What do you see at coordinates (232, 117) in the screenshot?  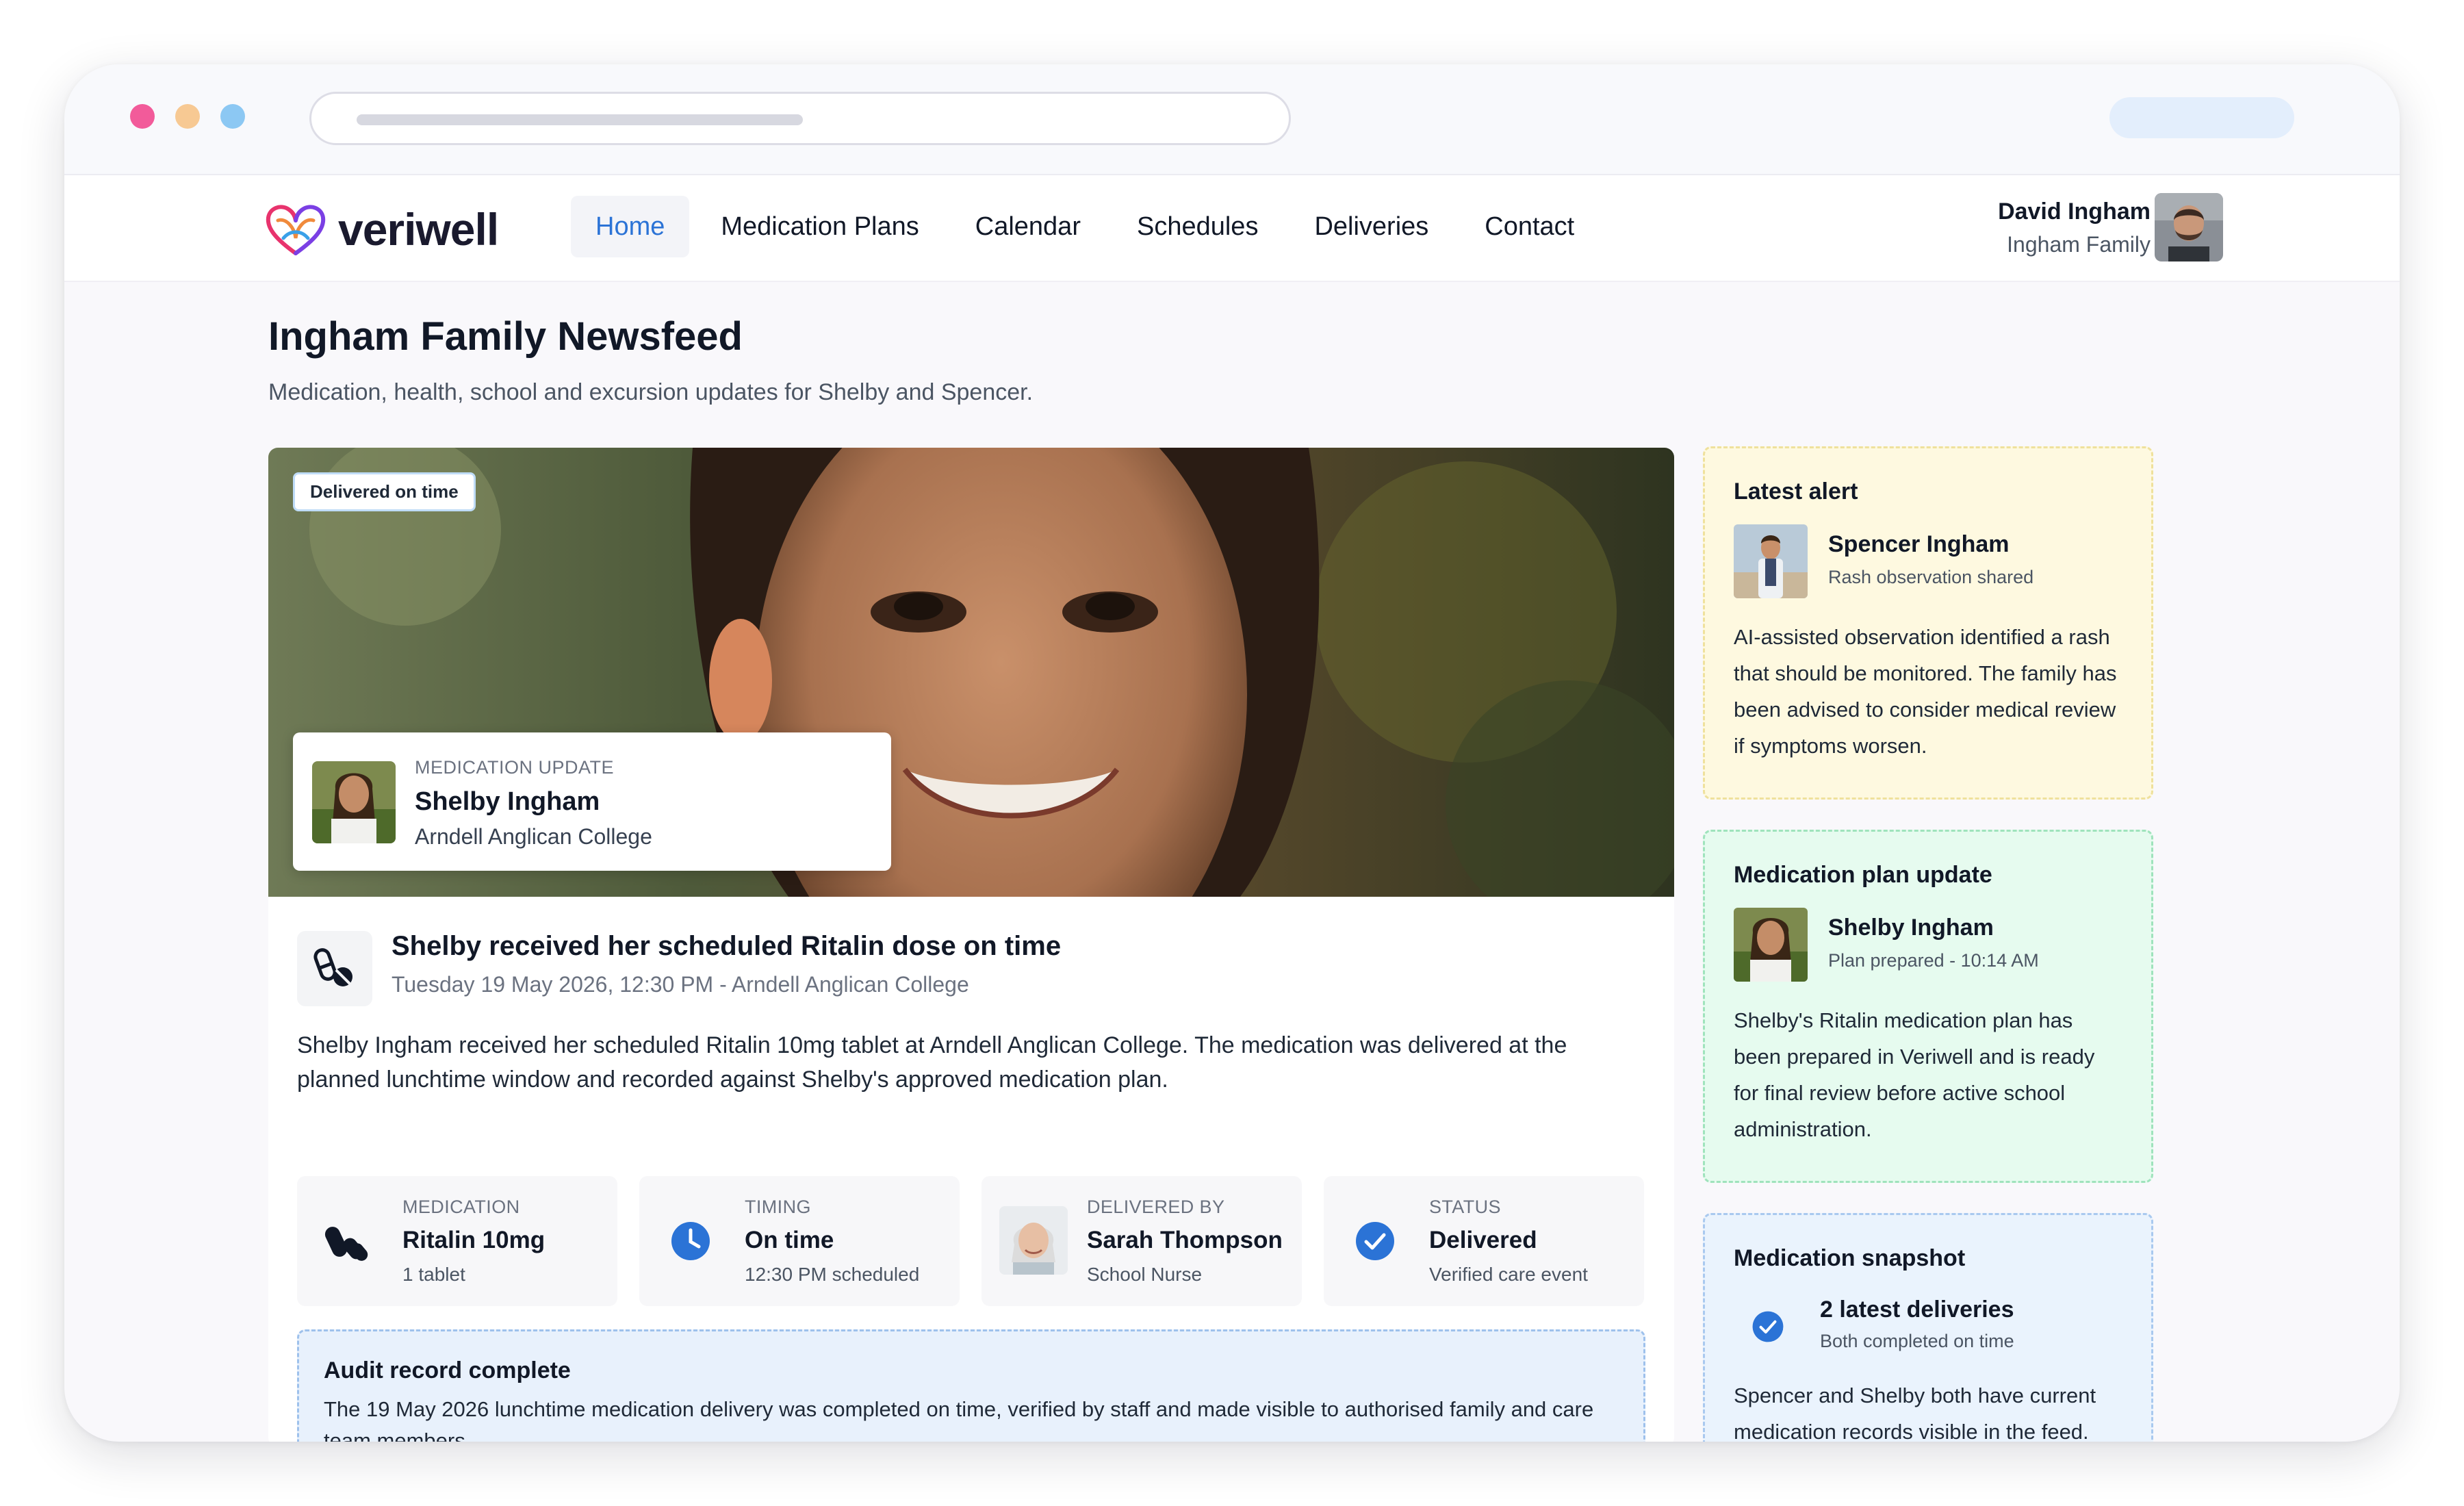 I see `maximize-window-dot` at bounding box center [232, 117].